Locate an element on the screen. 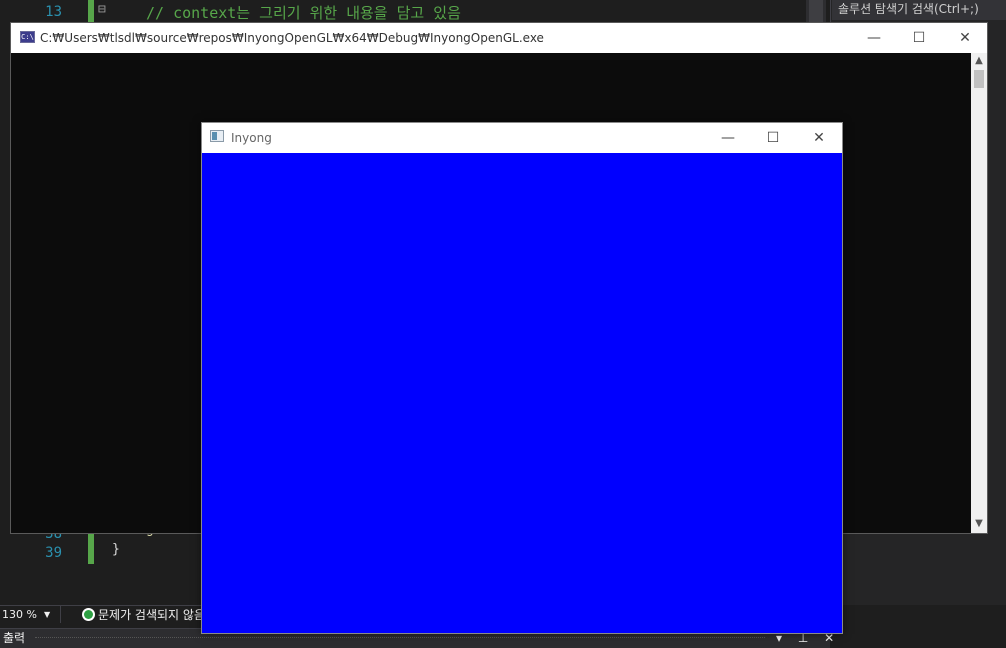 Image resolution: width=1006 pixels, height=648 pixels. gl-window-title: Inyong is located at coordinates (251, 138).